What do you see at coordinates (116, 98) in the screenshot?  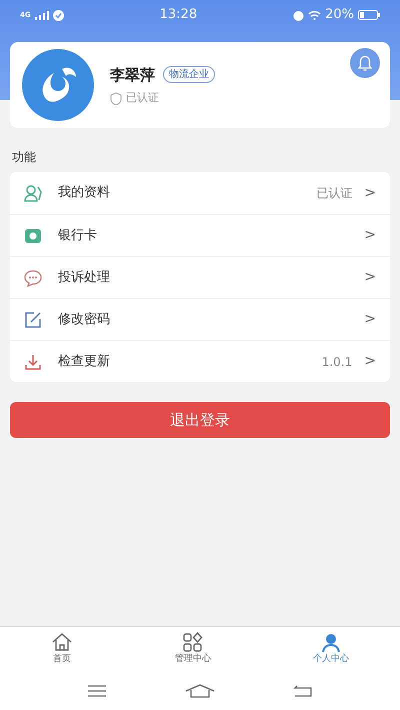 I see `shield-icon` at bounding box center [116, 98].